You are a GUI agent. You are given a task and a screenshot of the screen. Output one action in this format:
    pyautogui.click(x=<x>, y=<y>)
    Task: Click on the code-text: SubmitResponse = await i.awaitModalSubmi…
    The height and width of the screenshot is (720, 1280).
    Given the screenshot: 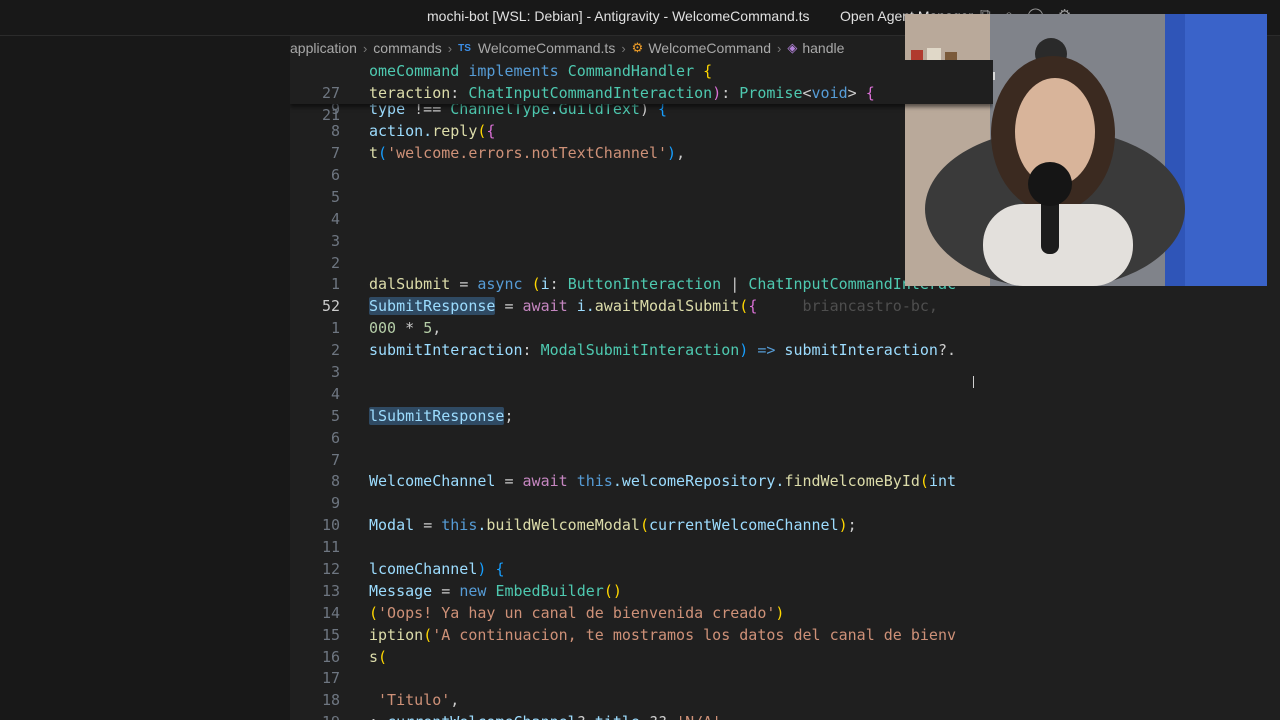 What is the action you would take?
    pyautogui.click(x=658, y=306)
    